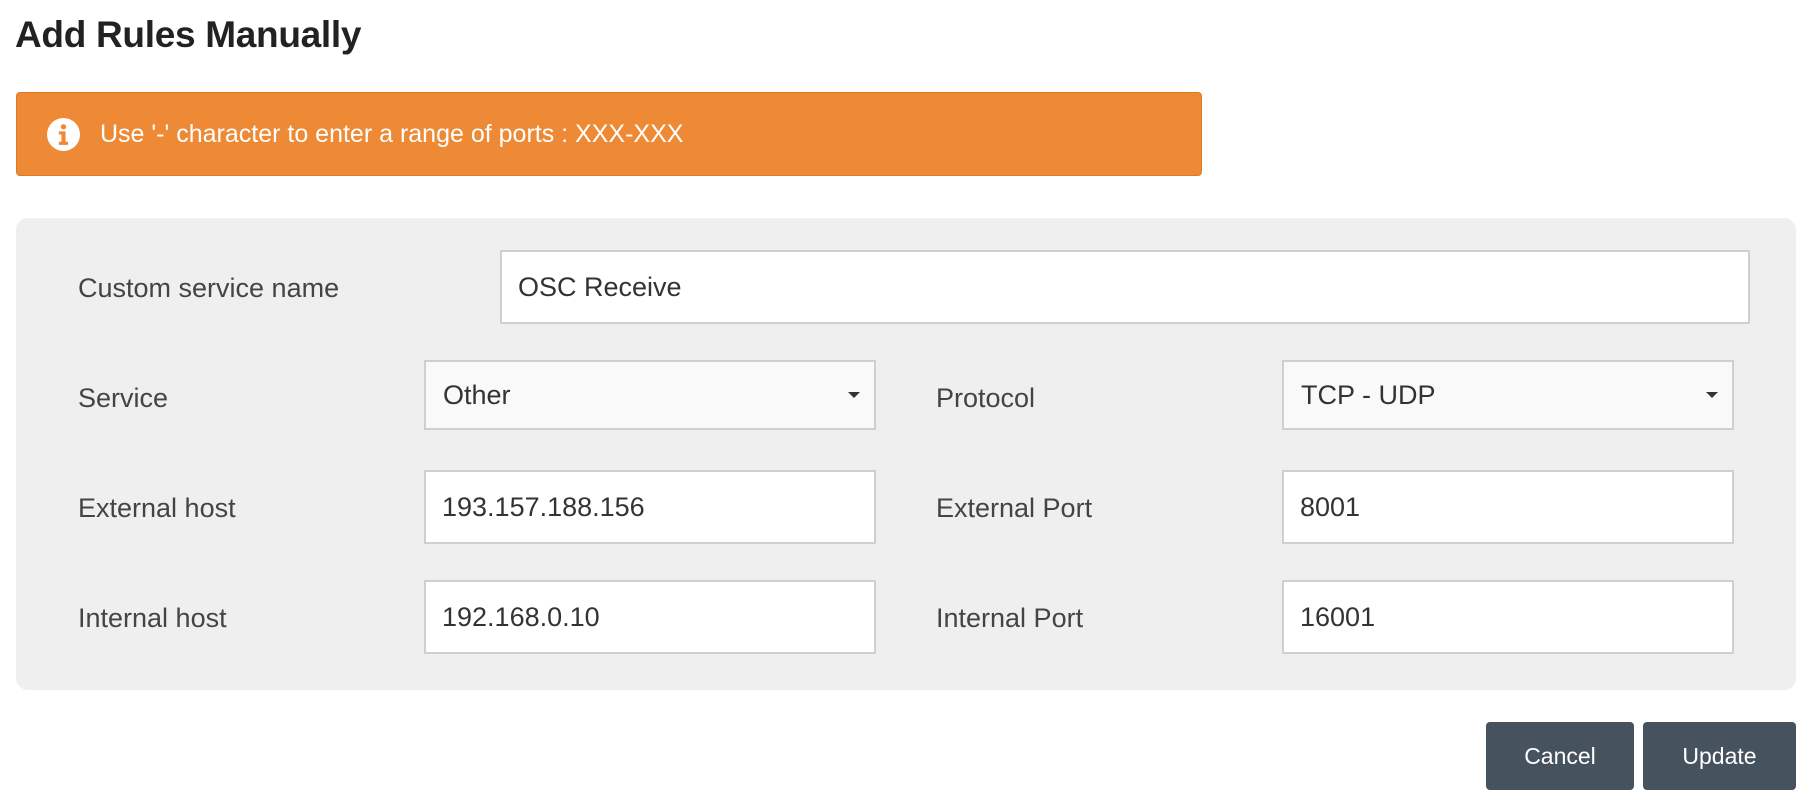  I want to click on update-button: Update, so click(1719, 756).